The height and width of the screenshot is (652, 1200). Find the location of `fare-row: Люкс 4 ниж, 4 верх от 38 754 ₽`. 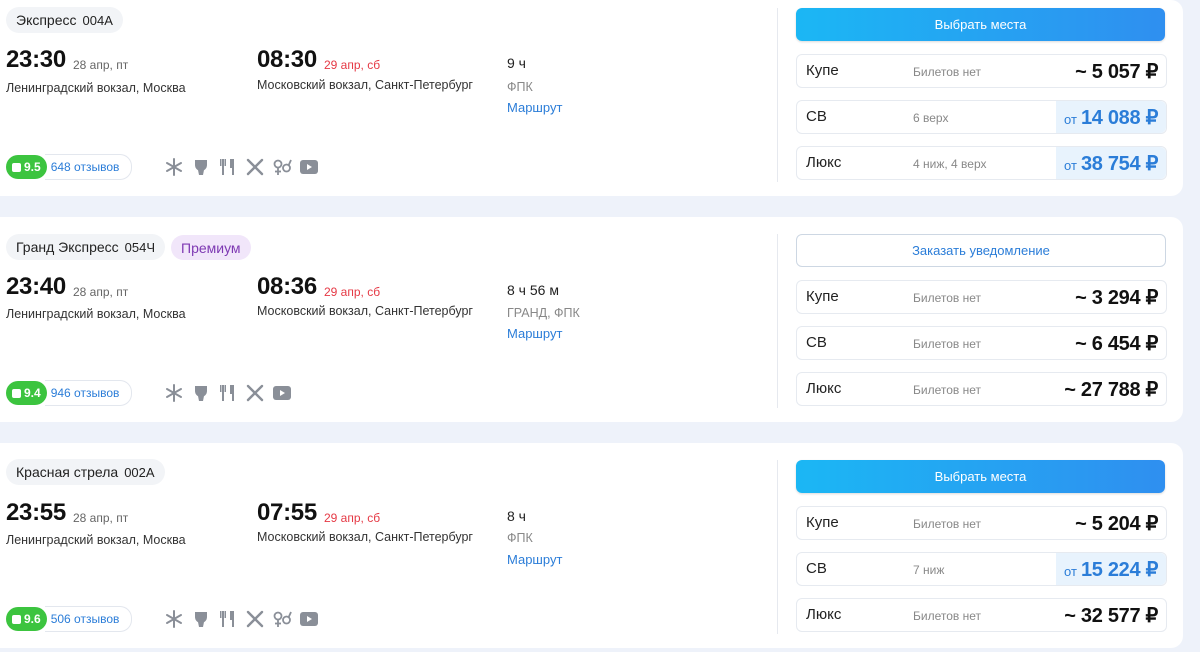

fare-row: Люкс 4 ниж, 4 верх от 38 754 ₽ is located at coordinates (981, 163).